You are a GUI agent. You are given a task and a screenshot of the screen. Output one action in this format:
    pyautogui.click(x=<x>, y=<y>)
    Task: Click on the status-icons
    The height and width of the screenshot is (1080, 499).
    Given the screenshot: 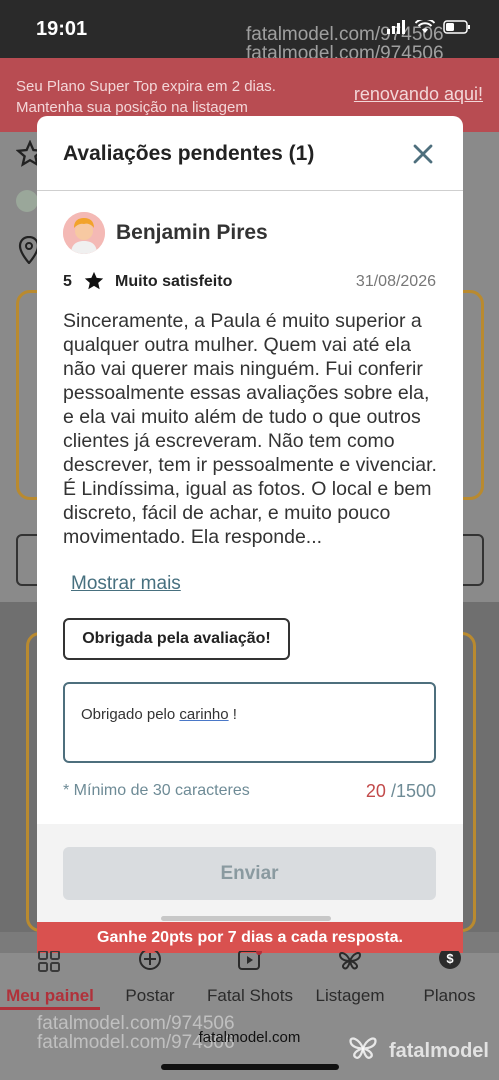 What is the action you would take?
    pyautogui.click(x=429, y=27)
    